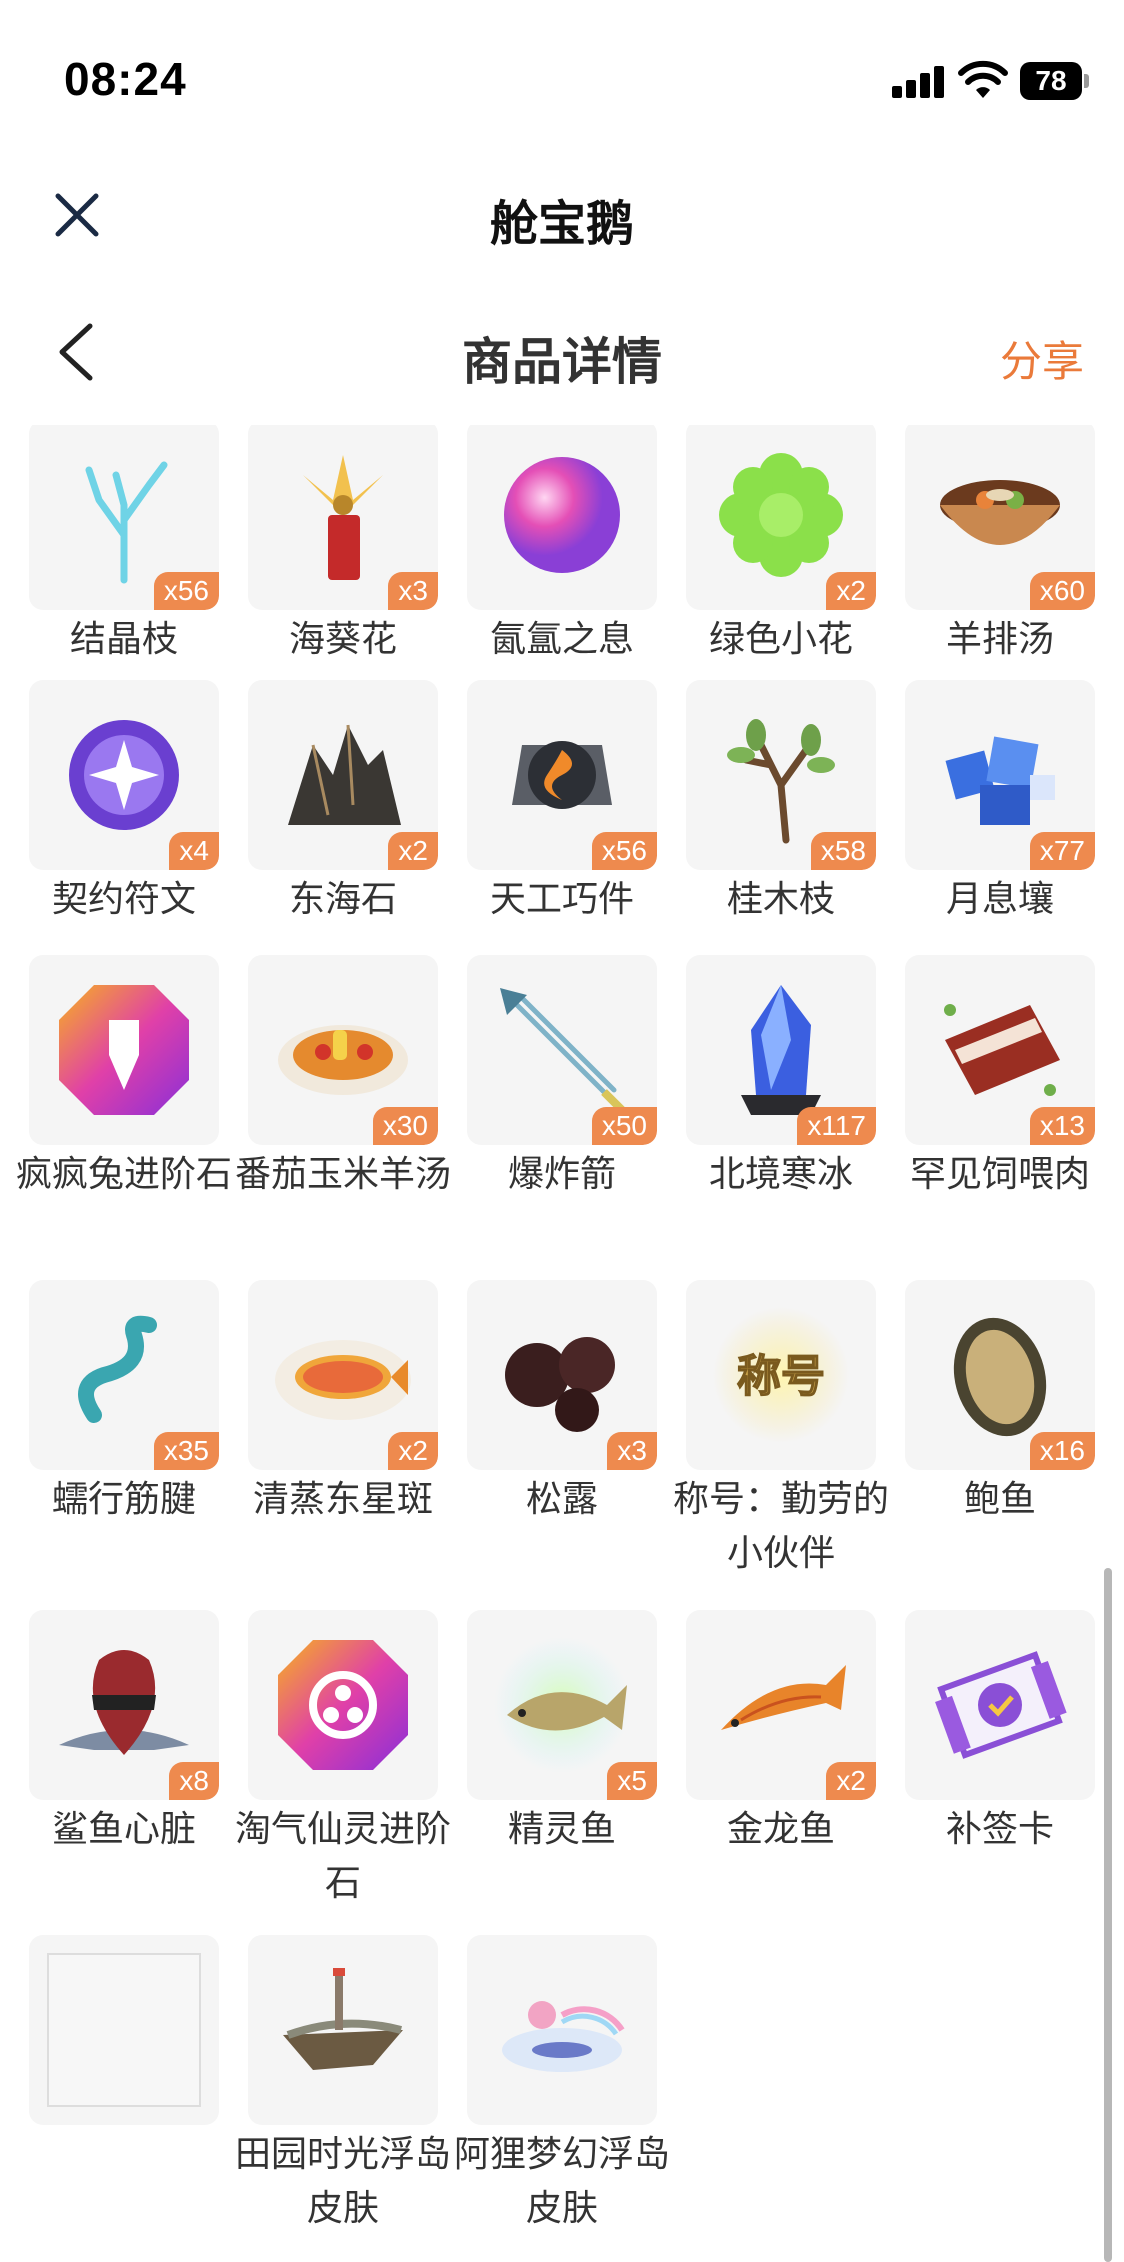  I want to click on item-name: 北境寒冰, so click(780, 1173).